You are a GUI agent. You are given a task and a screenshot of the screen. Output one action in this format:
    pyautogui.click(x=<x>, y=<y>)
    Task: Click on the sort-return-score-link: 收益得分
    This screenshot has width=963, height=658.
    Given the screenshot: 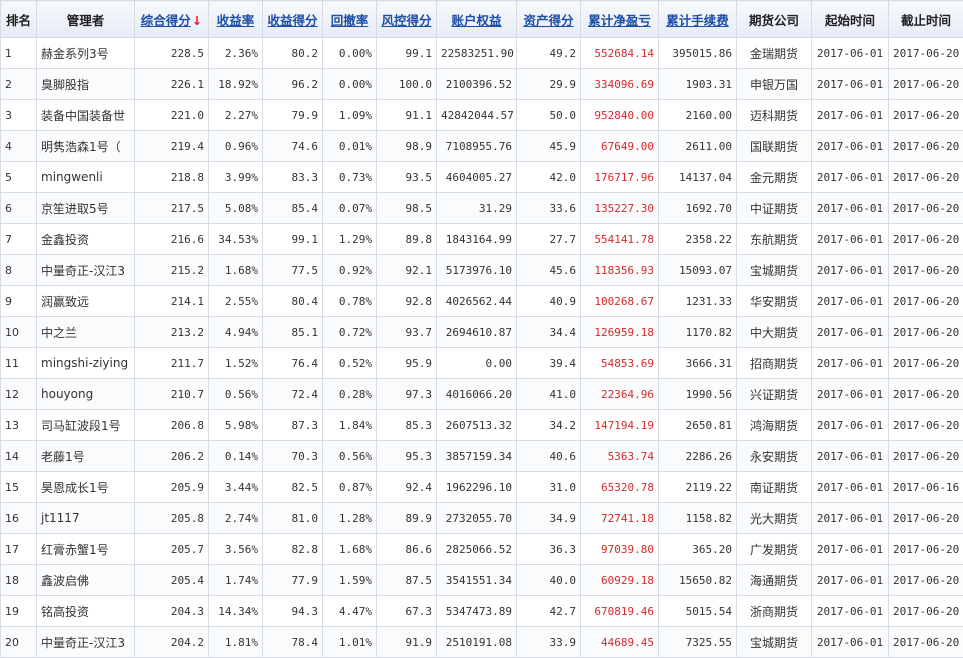 What is the action you would take?
    pyautogui.click(x=292, y=20)
    